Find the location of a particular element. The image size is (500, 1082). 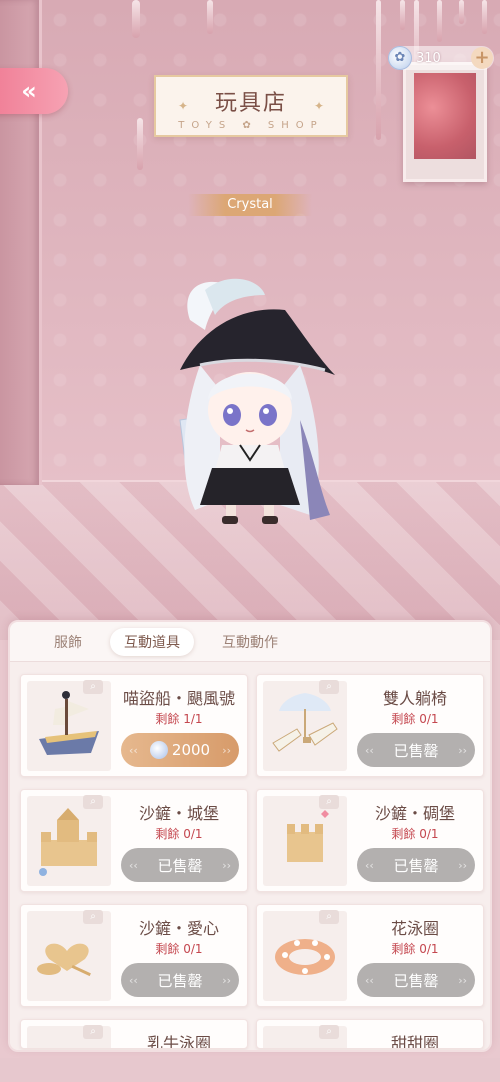

lounge-chair-icon is located at coordinates (305, 722).